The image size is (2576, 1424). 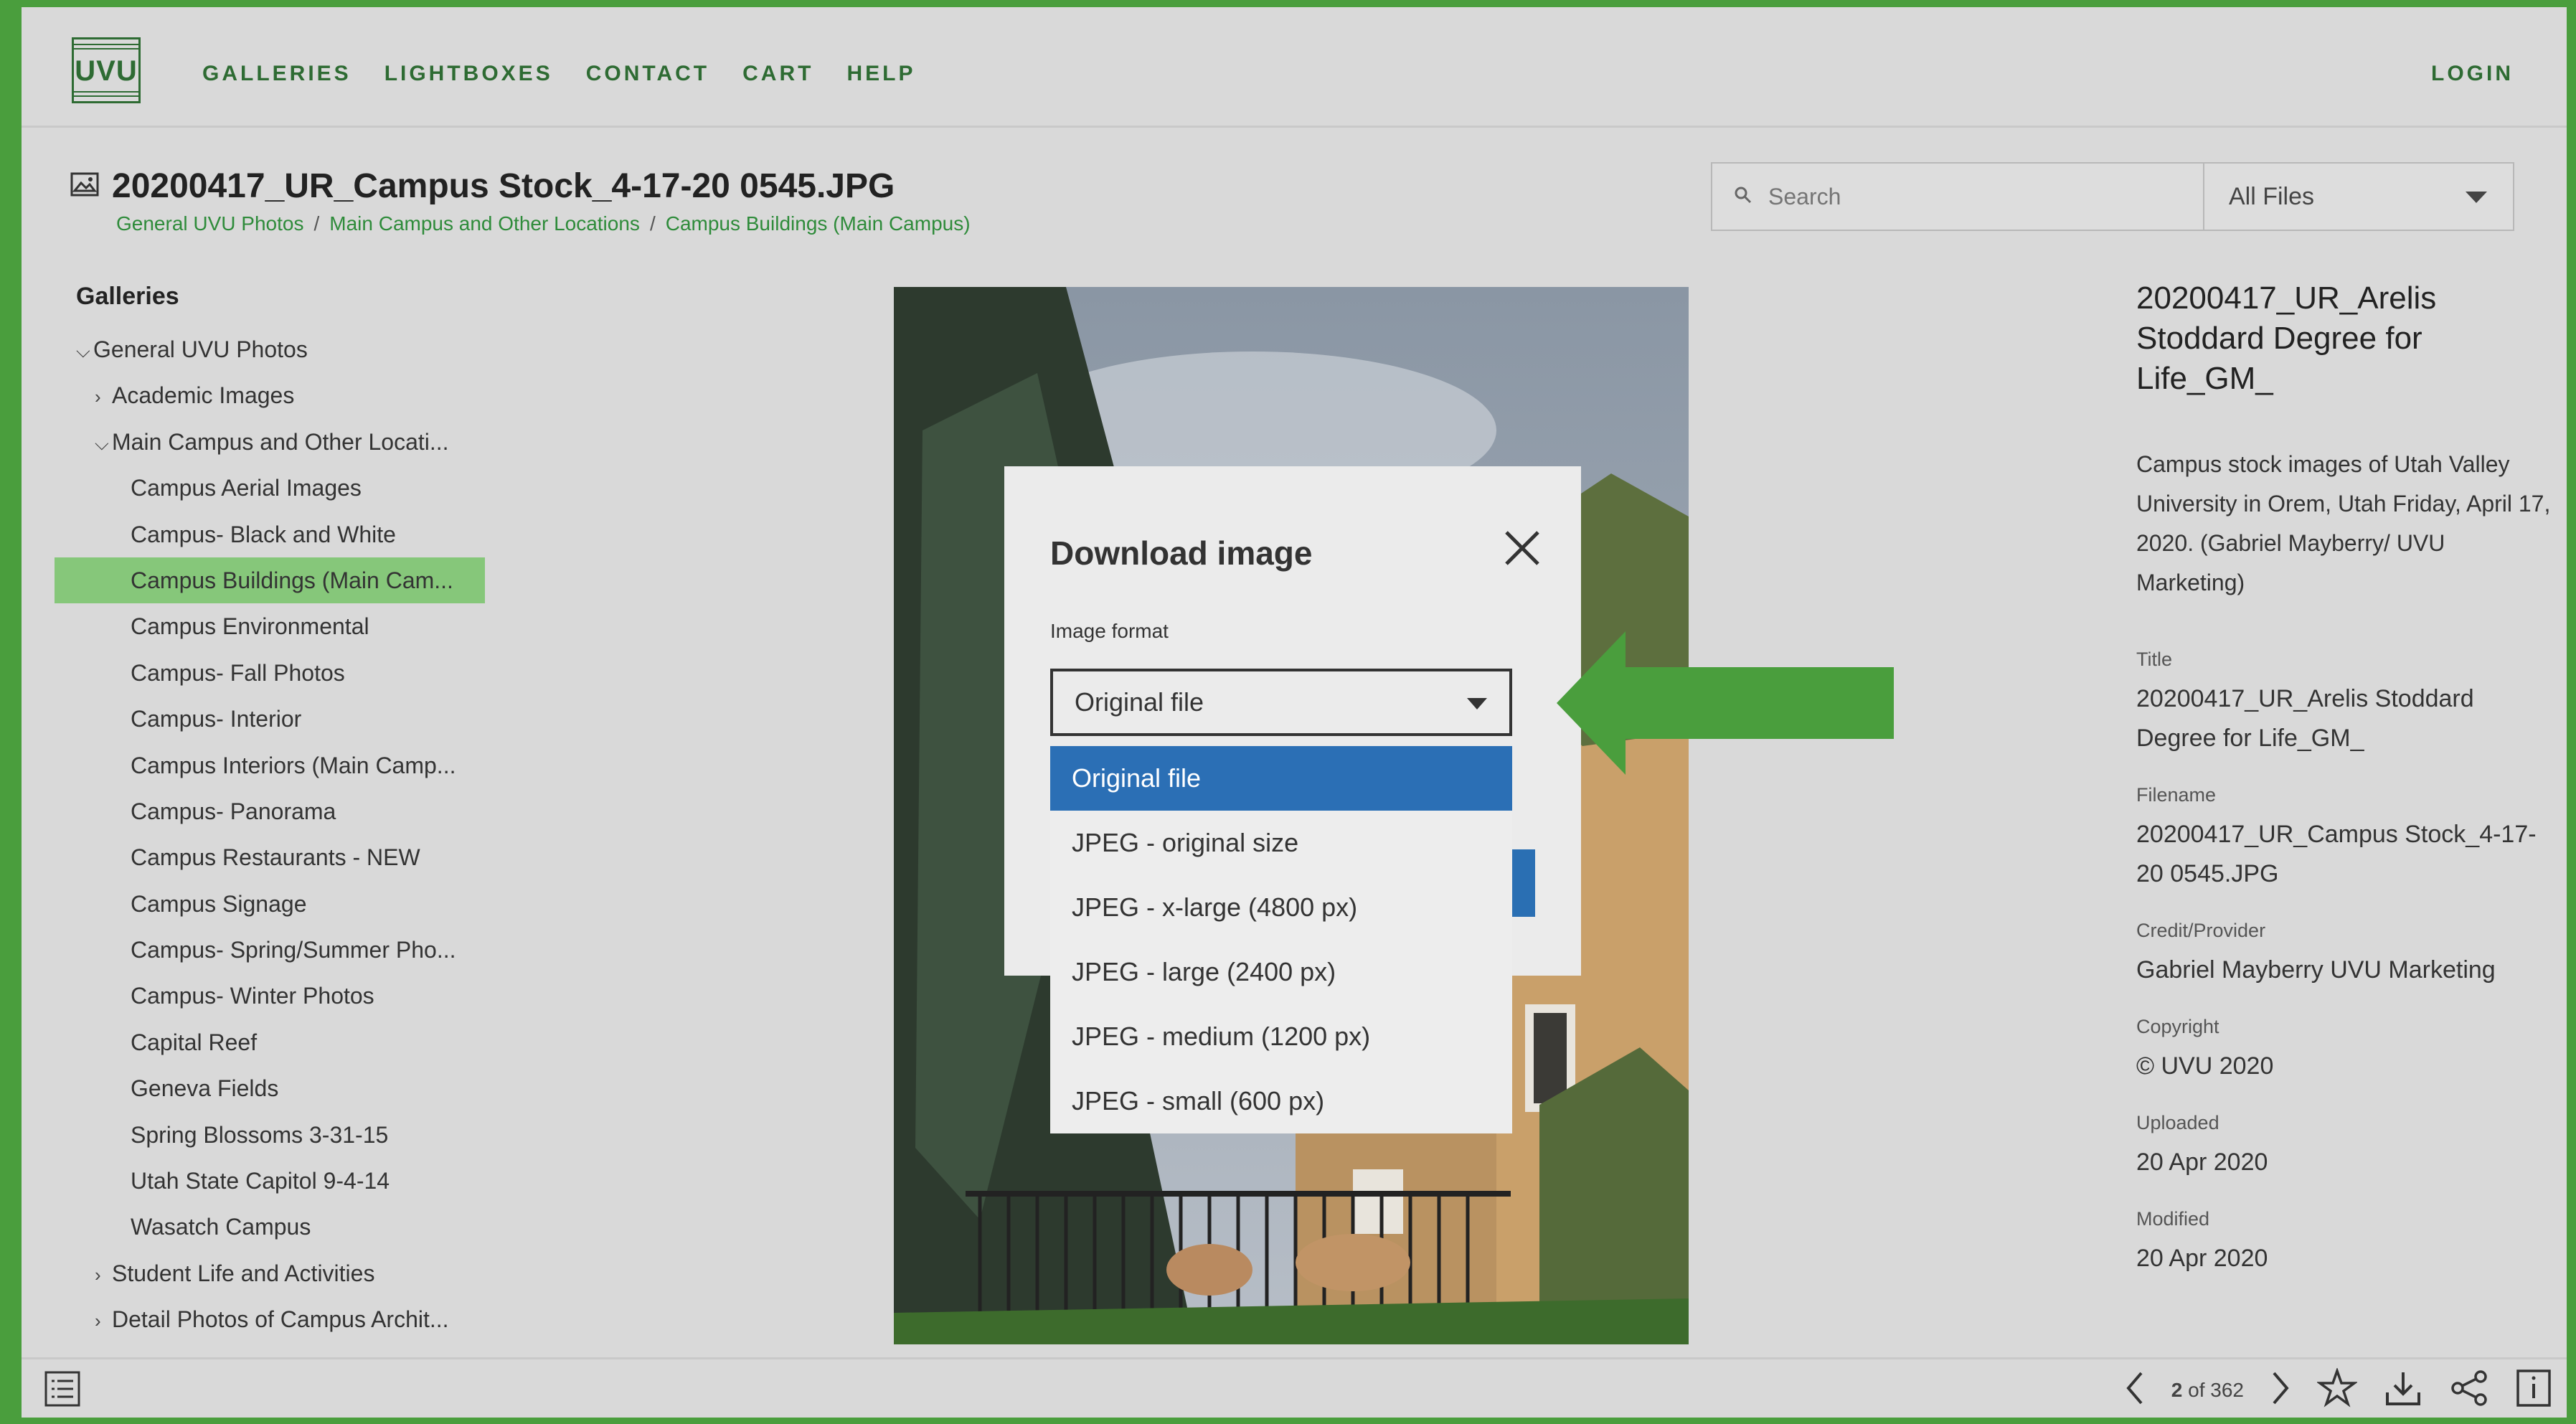 I want to click on pager-and-actions: 2 of 362, so click(x=2338, y=1389).